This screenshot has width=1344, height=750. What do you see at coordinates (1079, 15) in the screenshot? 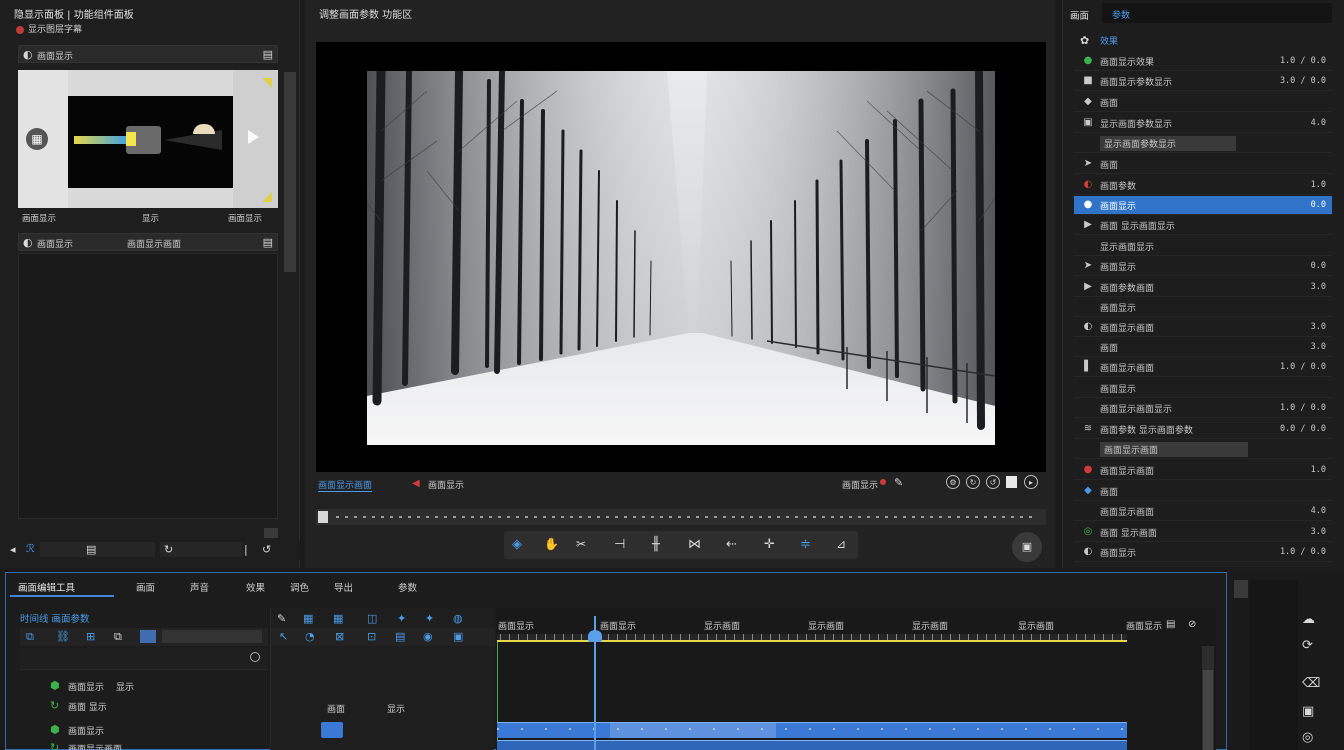
I see `inspector-tab1: 画面` at bounding box center [1079, 15].